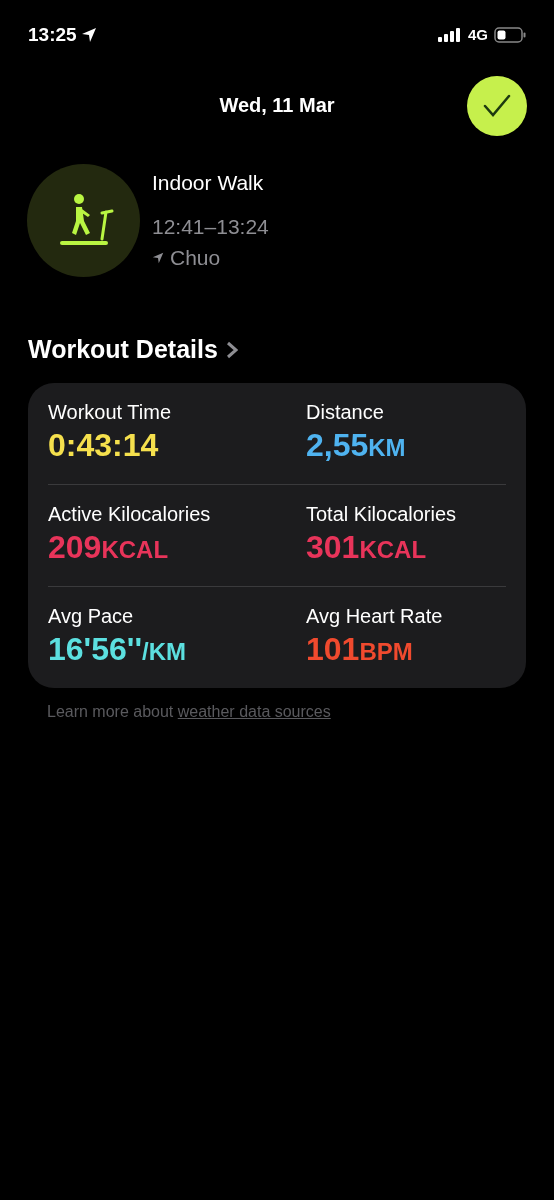 This screenshot has width=554, height=1200. What do you see at coordinates (208, 183) in the screenshot?
I see `workout-name: Indoor Walk` at bounding box center [208, 183].